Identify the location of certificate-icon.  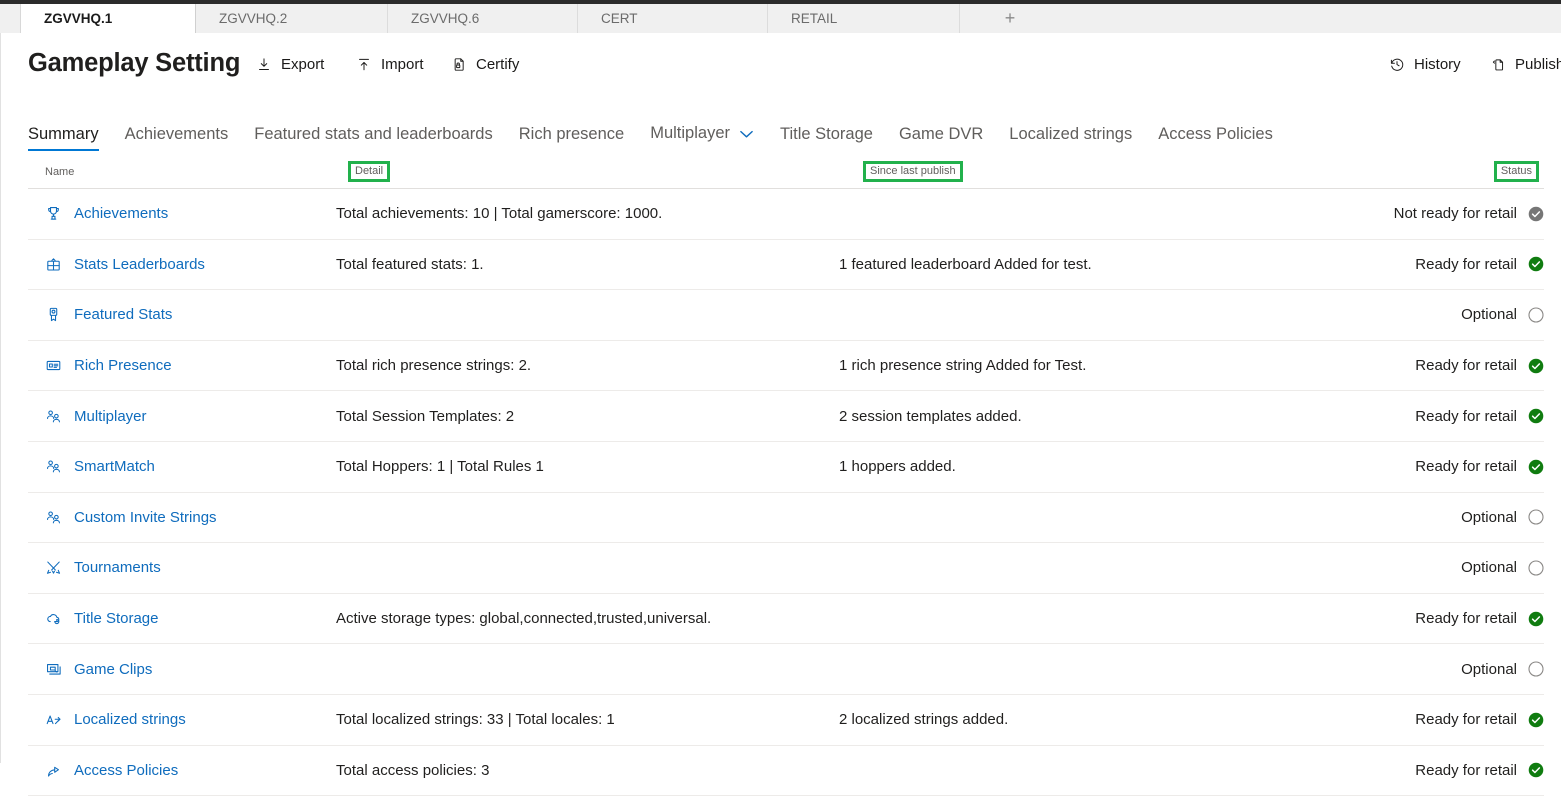
(459, 64).